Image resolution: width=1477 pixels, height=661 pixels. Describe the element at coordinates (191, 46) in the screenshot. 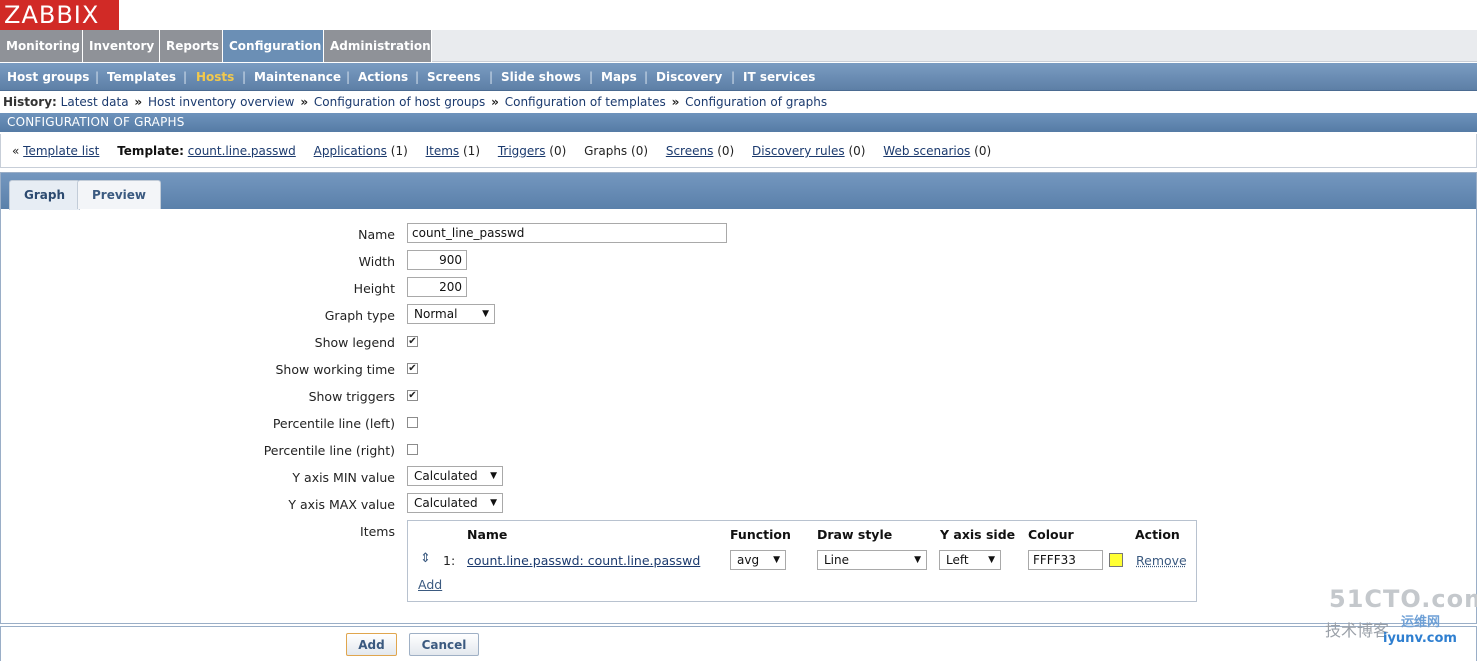

I see `main-menu-reports: Reports` at that location.